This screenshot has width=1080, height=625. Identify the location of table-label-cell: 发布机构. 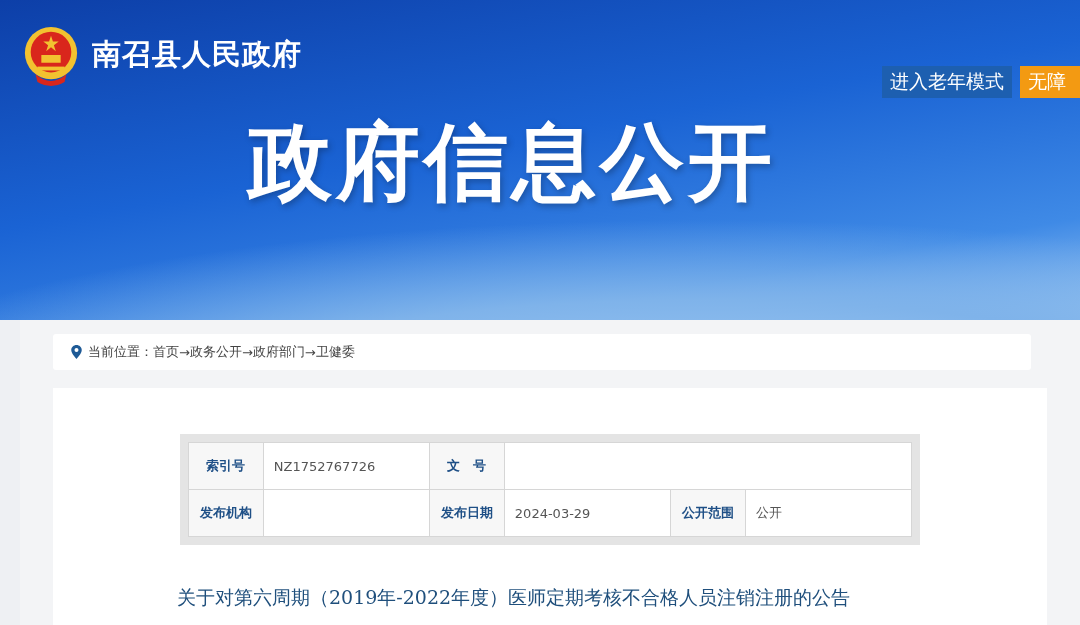
(226, 513).